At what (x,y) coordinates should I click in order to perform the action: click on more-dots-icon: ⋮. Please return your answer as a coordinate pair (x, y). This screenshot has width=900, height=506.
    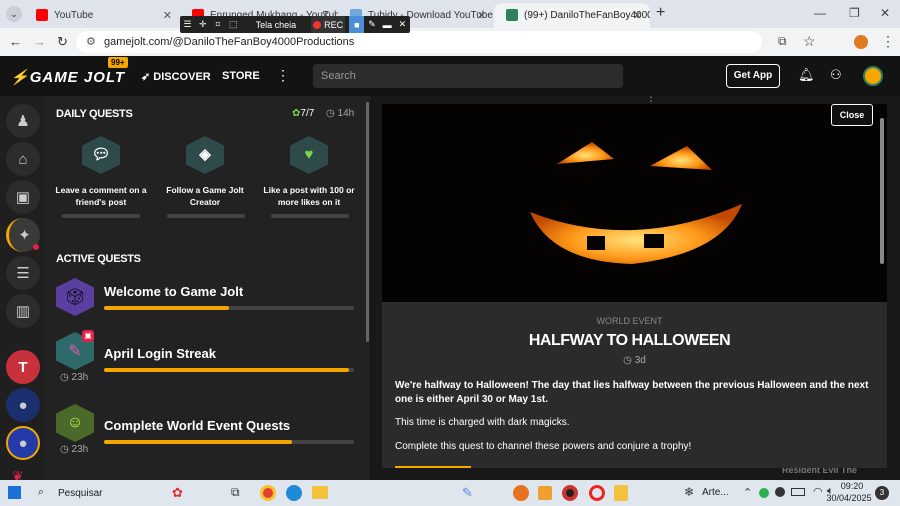
    Looking at the image, I should click on (283, 75).